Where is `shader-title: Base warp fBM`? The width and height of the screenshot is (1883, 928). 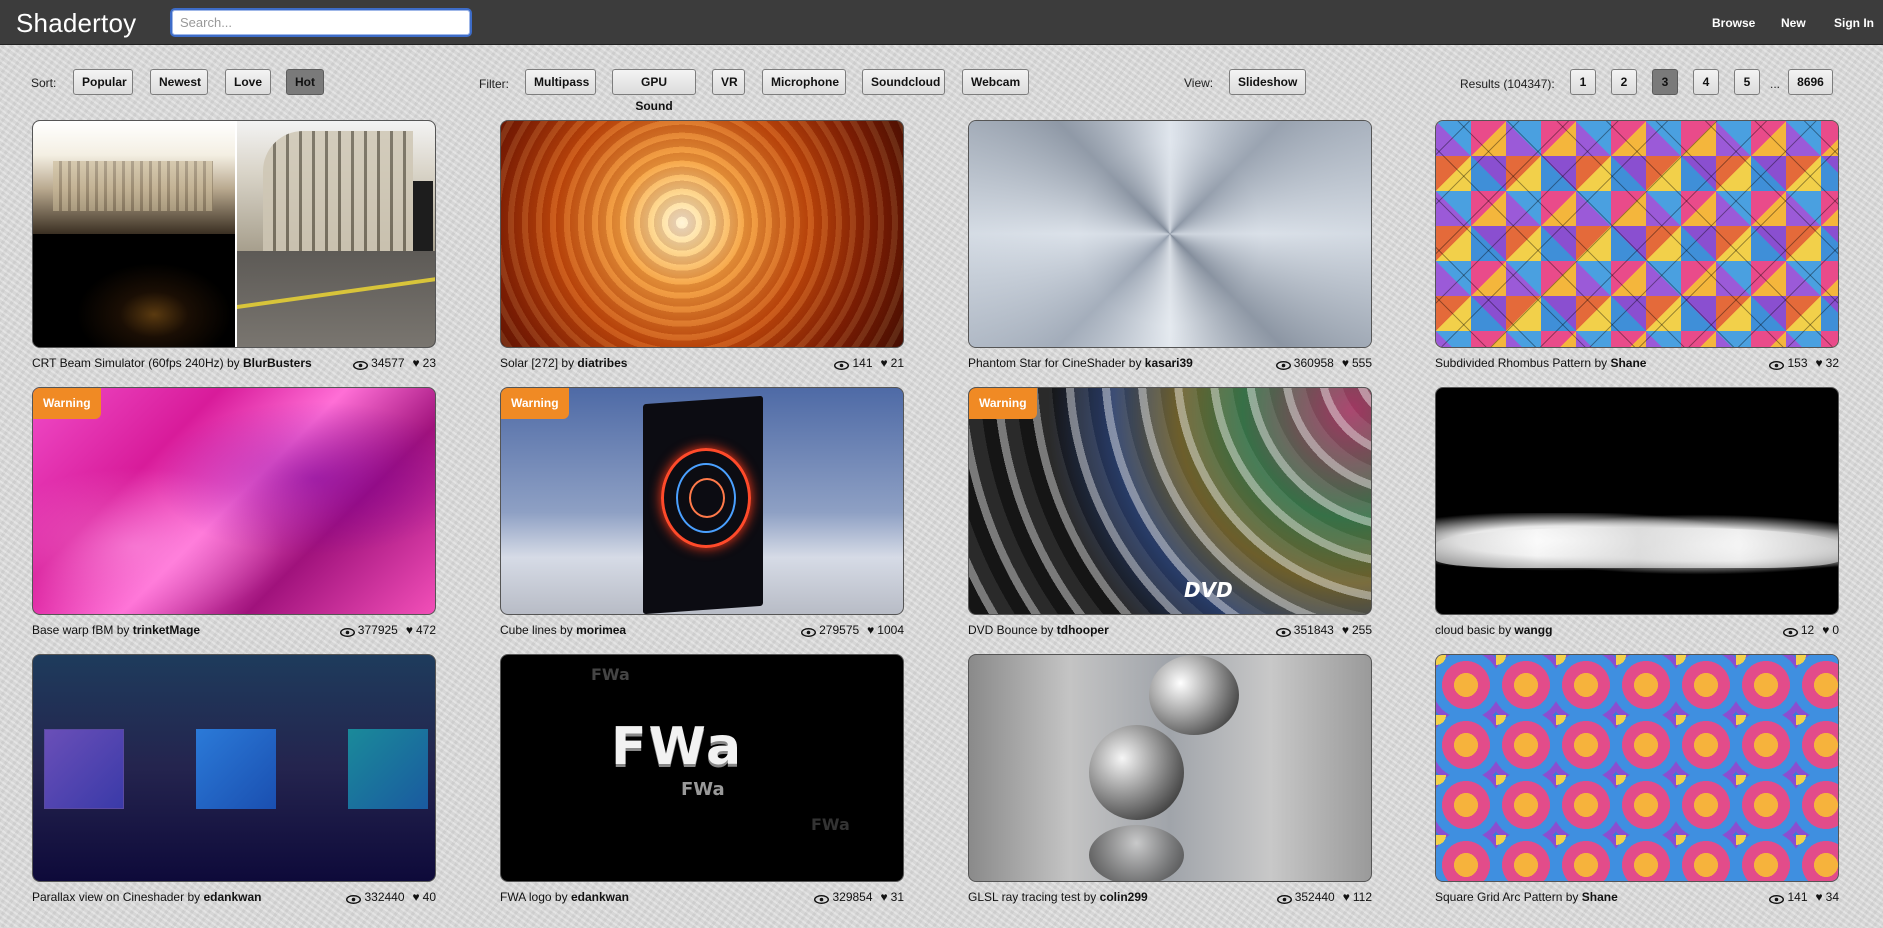 shader-title: Base warp fBM is located at coordinates (72, 630).